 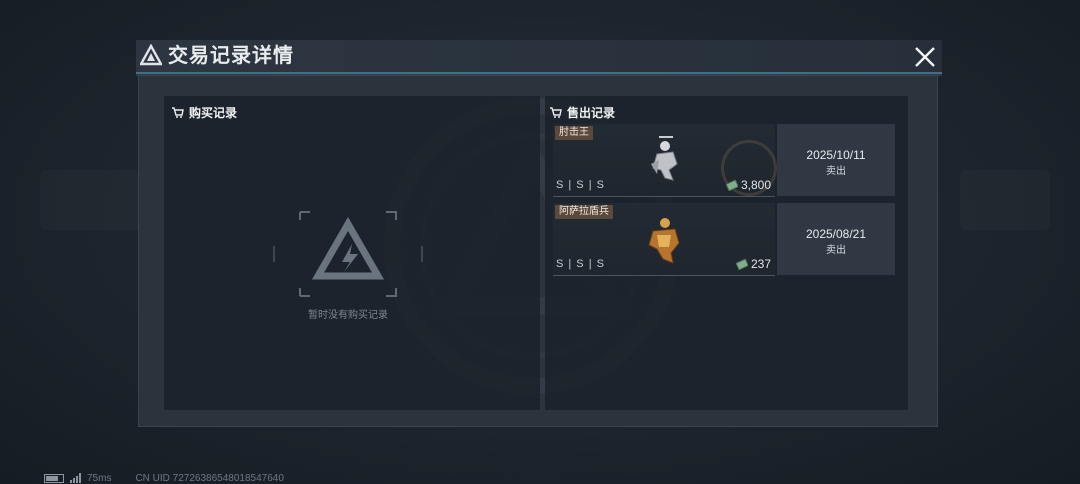 What do you see at coordinates (760, 264) in the screenshot?
I see `item-price-value: 237` at bounding box center [760, 264].